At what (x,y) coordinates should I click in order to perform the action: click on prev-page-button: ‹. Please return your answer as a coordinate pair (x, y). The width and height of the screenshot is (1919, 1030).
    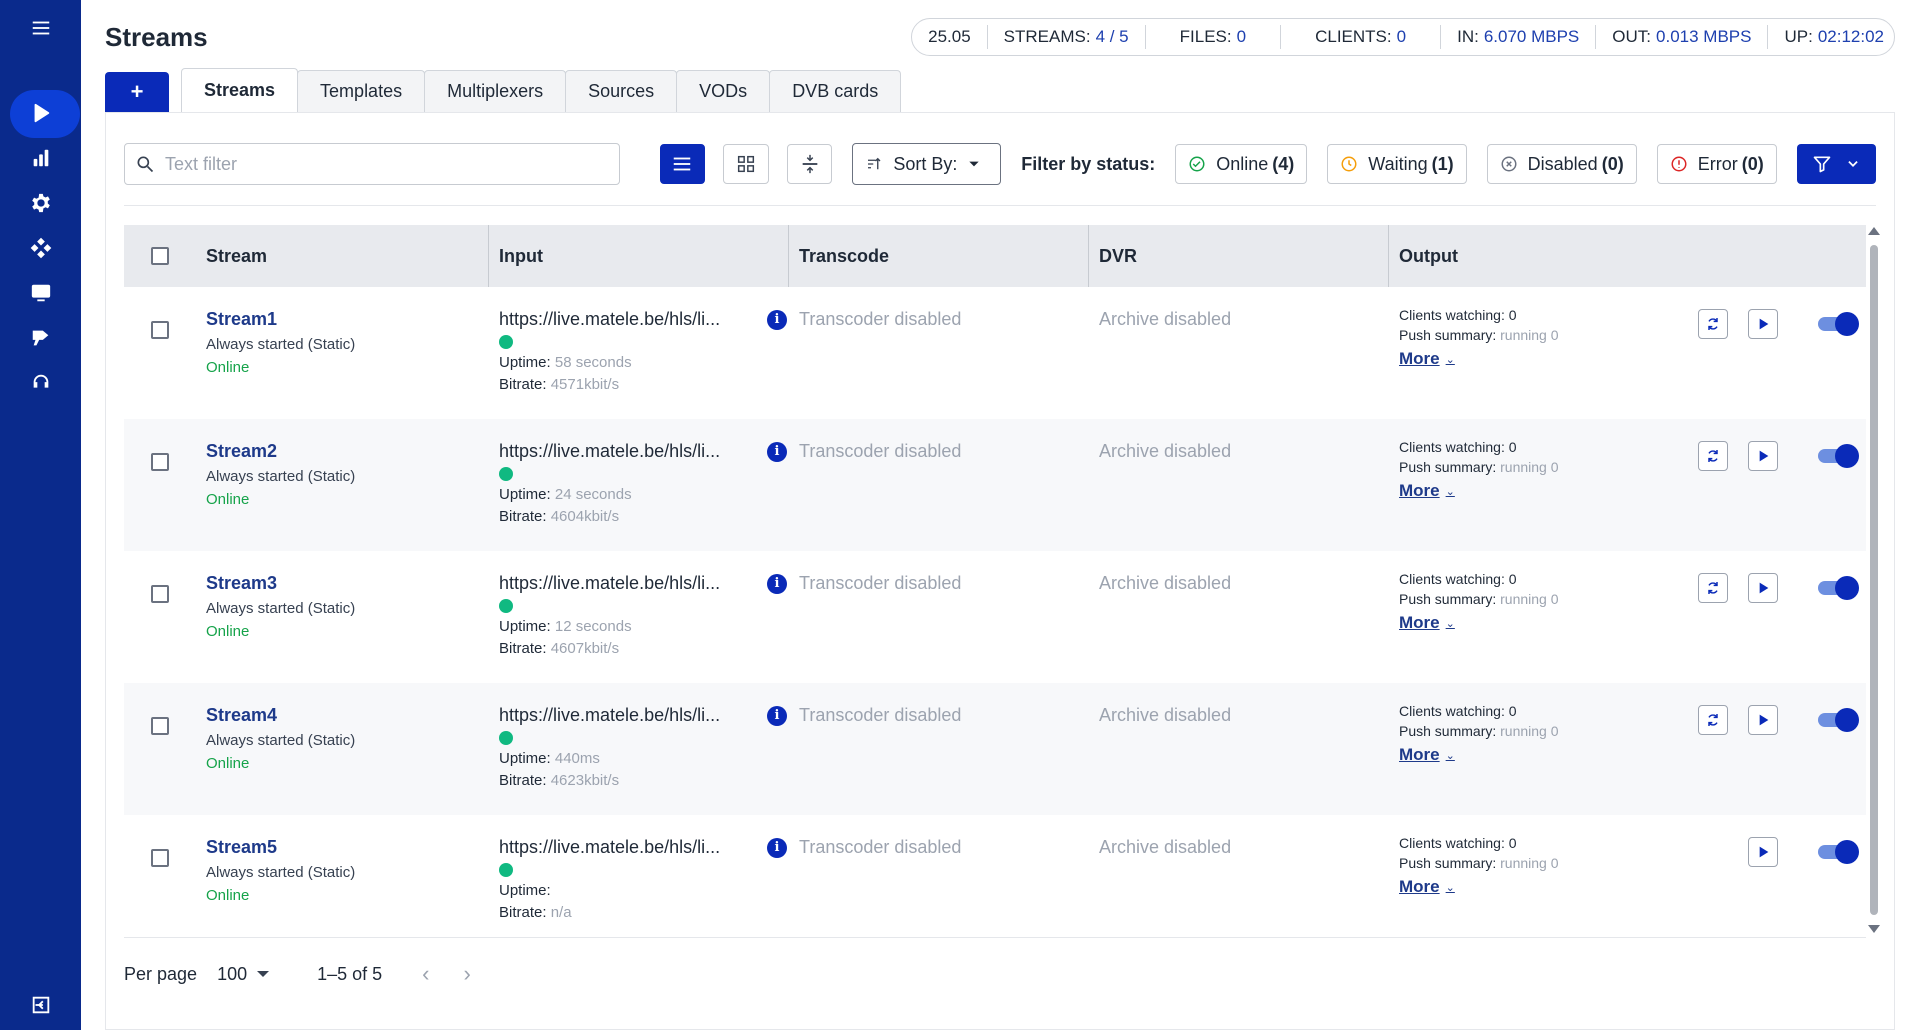
    Looking at the image, I should click on (425, 974).